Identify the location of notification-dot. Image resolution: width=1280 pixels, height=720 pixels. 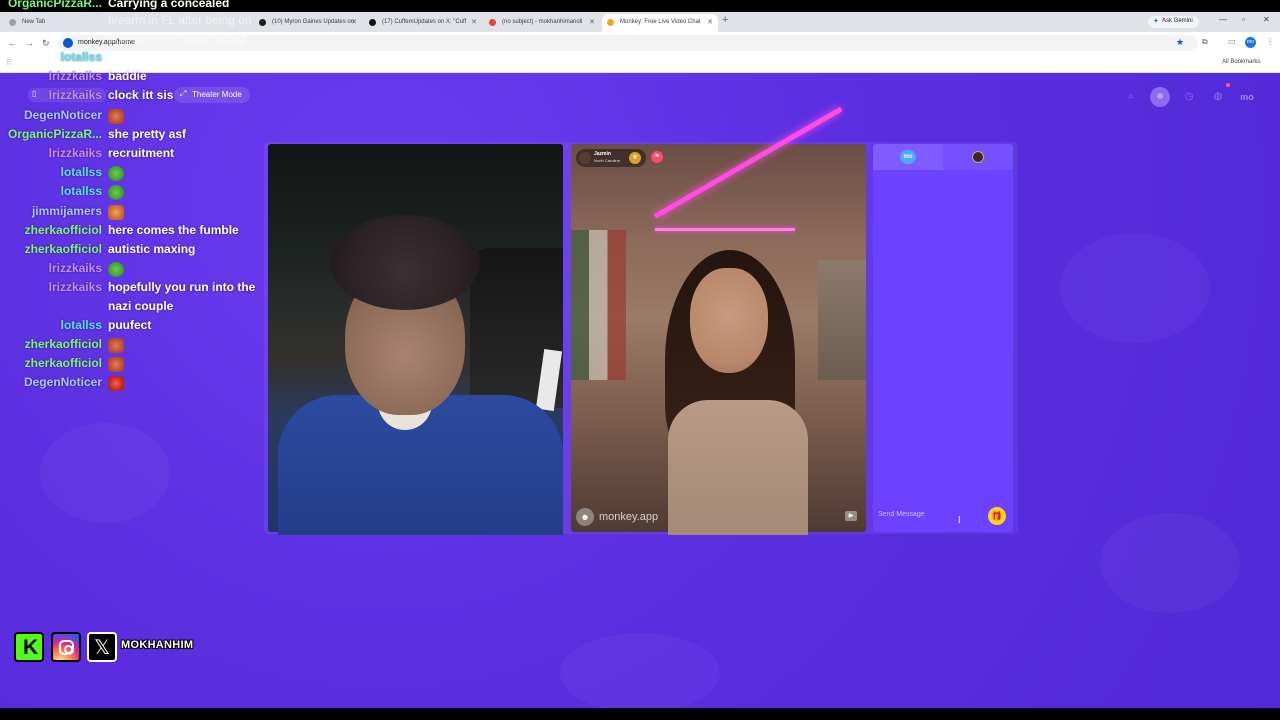
(1228, 85).